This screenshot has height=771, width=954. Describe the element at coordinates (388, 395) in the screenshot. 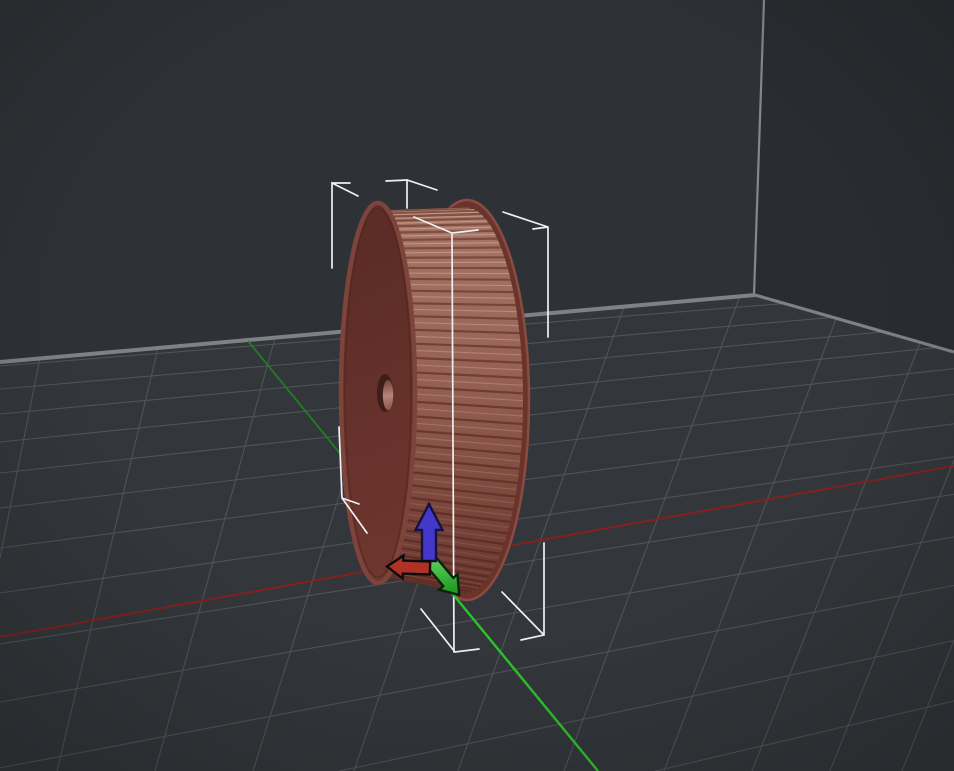

I see `gear-bore-inner-wall` at that location.